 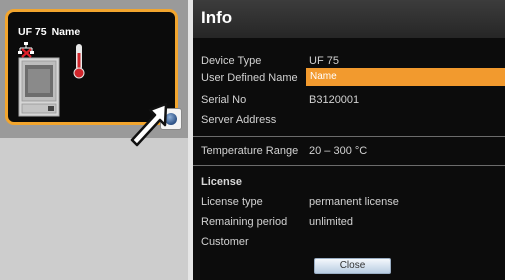 I want to click on license-type-label: License type, so click(x=232, y=202).